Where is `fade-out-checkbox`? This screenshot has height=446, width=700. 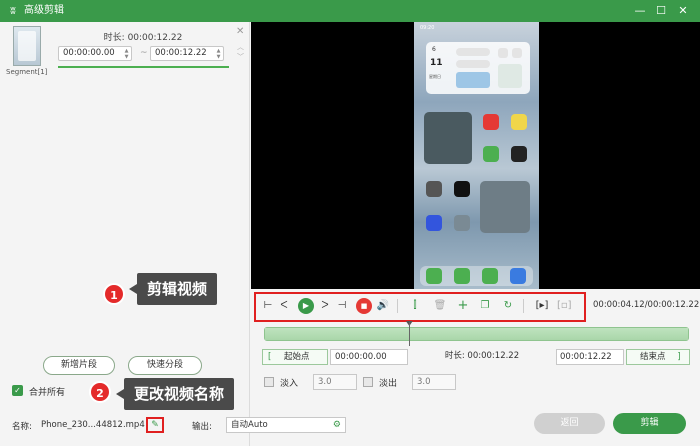
fade-out-checkbox is located at coordinates (368, 382).